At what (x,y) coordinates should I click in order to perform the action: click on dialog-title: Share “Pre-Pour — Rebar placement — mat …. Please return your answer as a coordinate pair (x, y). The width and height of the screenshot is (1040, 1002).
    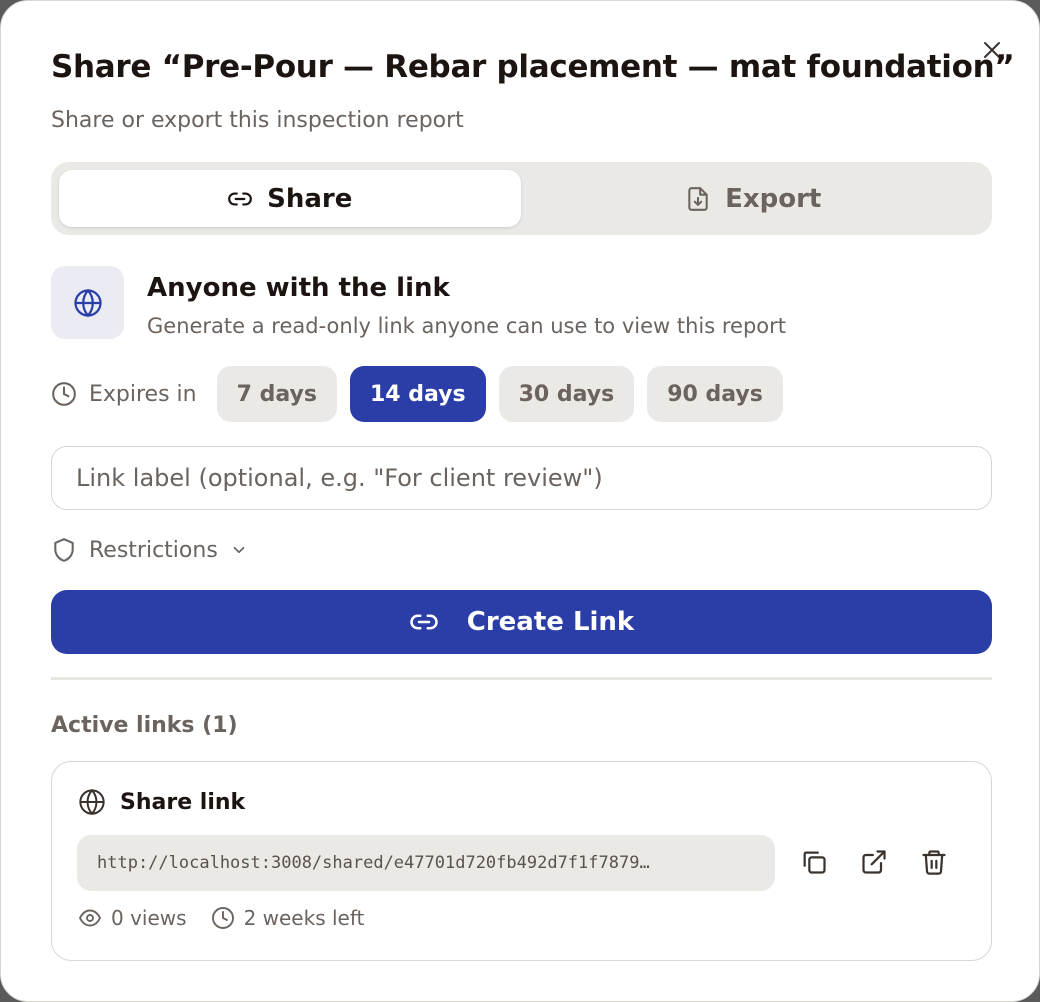
    Looking at the image, I should click on (533, 67).